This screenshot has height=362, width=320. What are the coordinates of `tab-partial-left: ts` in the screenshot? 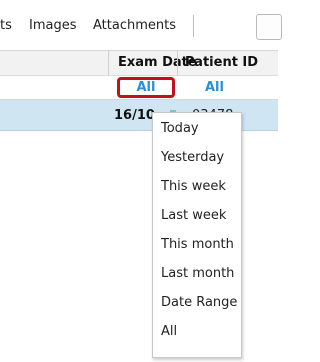 It's located at (6, 26).